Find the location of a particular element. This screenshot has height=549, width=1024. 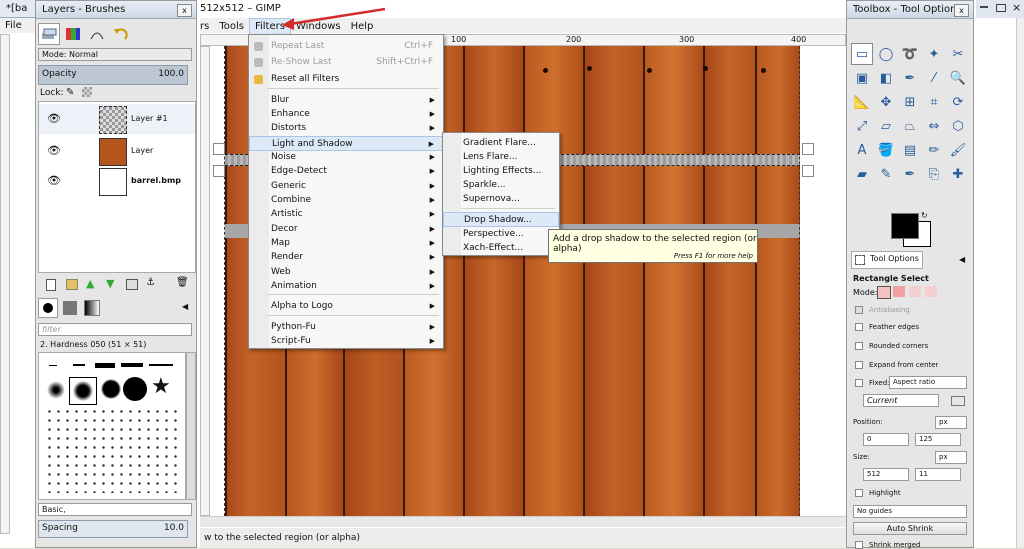

undo-tab-icon is located at coordinates (121, 34).